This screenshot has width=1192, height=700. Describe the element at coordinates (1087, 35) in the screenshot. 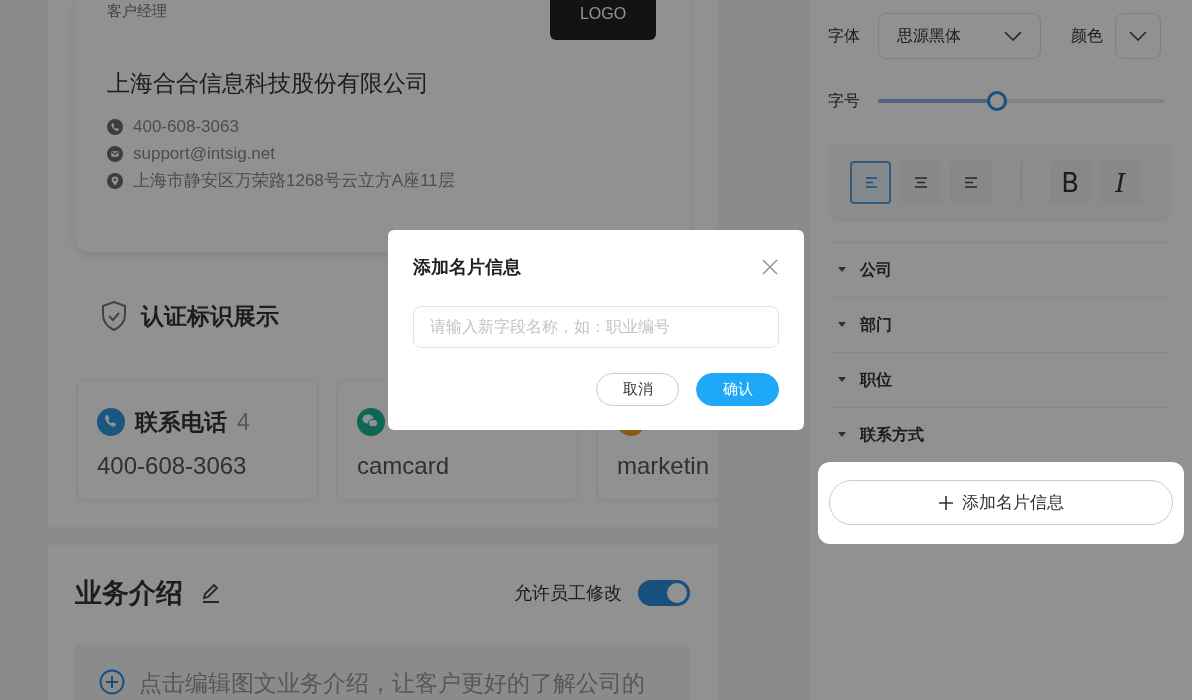

I see `field-label: 颜色` at that location.